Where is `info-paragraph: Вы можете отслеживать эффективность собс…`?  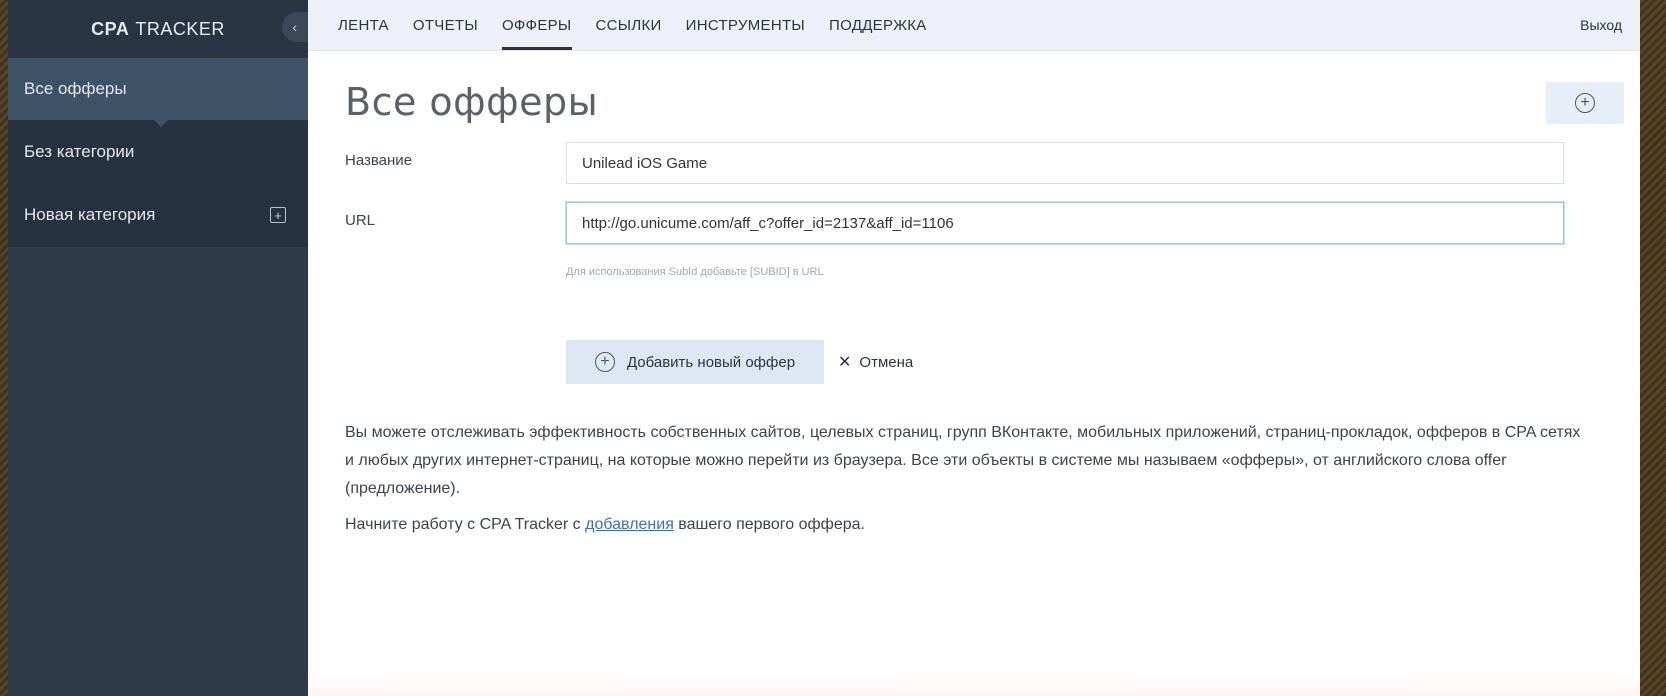 info-paragraph: Вы можете отслеживать эффективность собс… is located at coordinates (963, 460).